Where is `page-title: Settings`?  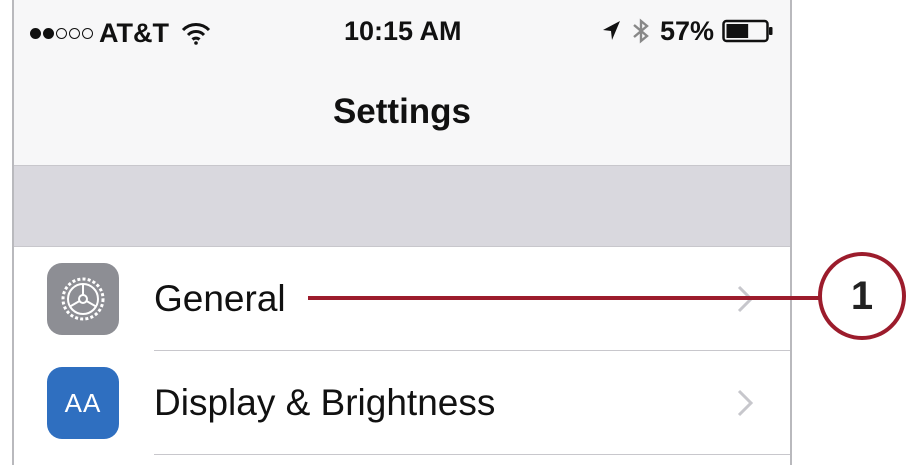
page-title: Settings is located at coordinates (402, 111).